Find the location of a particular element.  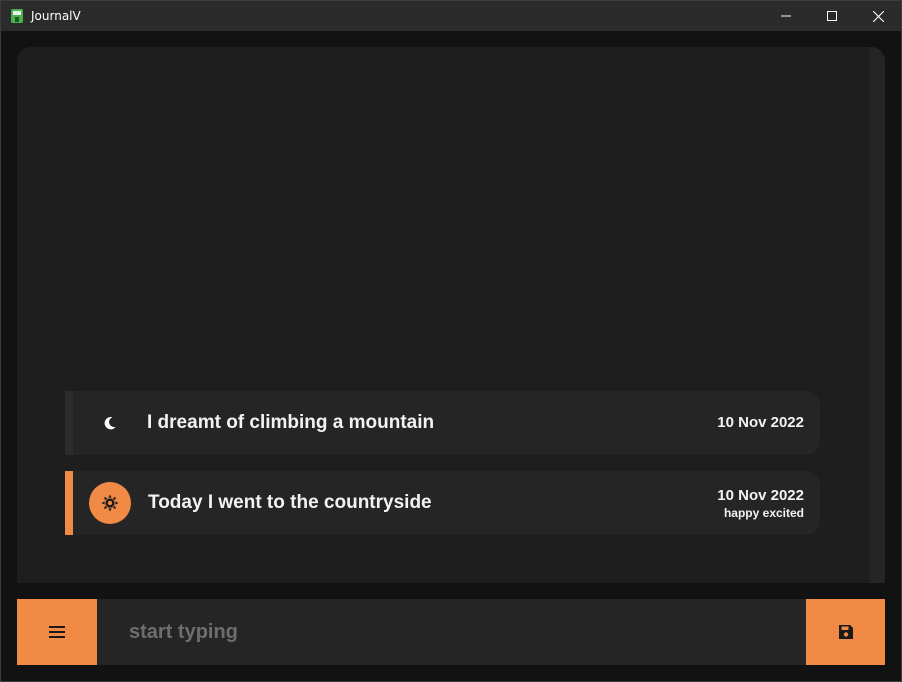

window-title: JournalV is located at coordinates (56, 16).